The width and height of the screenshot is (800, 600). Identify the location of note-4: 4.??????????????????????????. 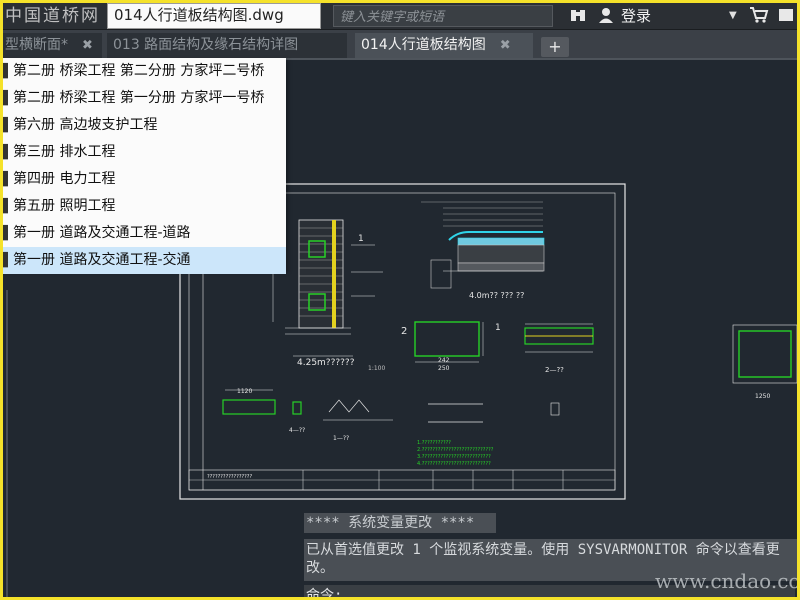
(454, 464).